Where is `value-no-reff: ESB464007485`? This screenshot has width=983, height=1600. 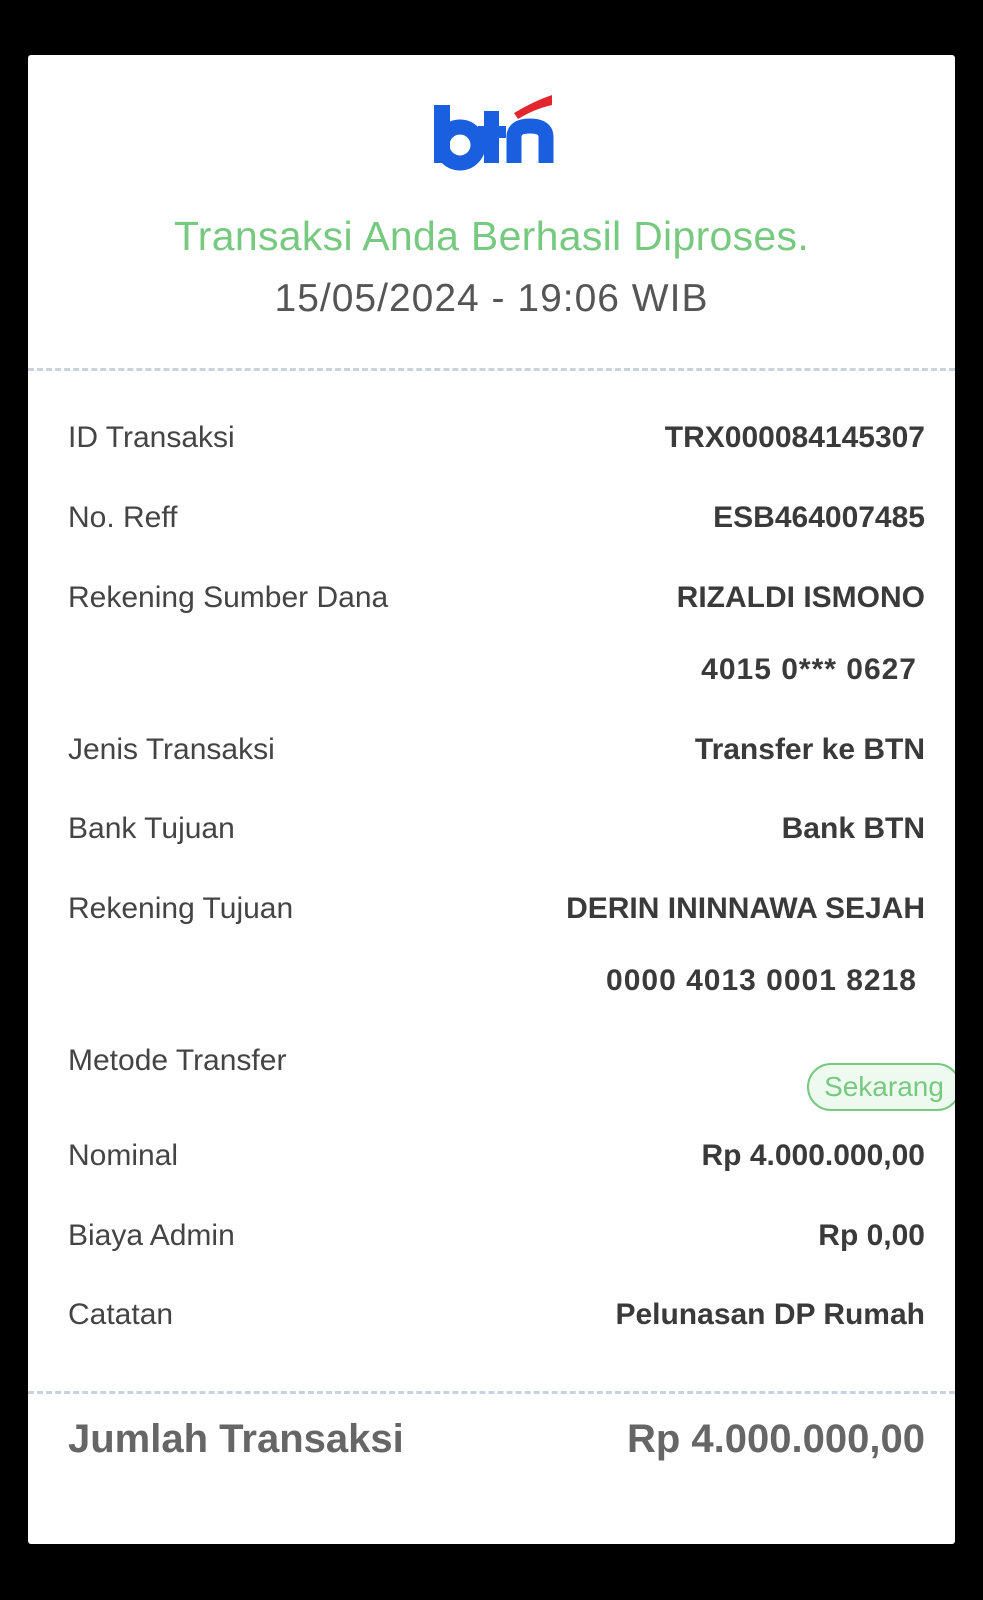 value-no-reff: ESB464007485 is located at coordinates (819, 517).